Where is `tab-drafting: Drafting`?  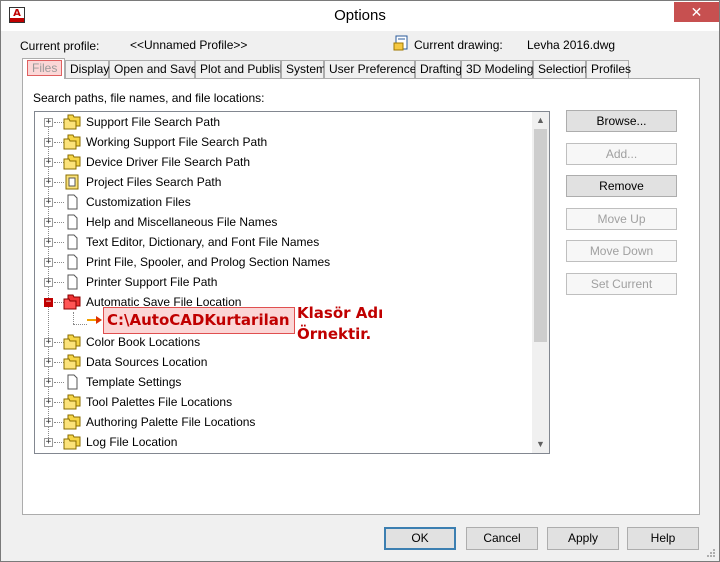 tab-drafting: Drafting is located at coordinates (438, 69).